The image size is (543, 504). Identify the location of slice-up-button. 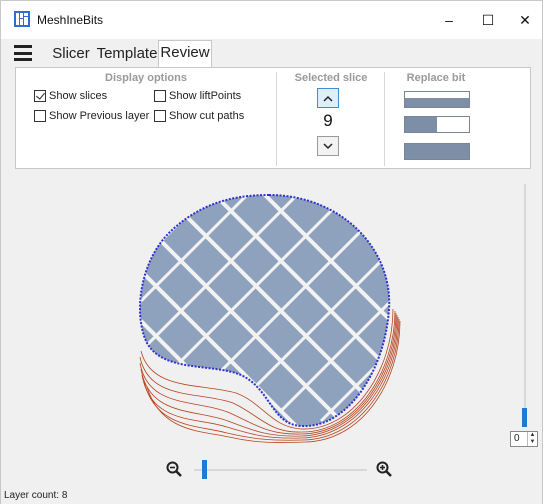
(328, 98).